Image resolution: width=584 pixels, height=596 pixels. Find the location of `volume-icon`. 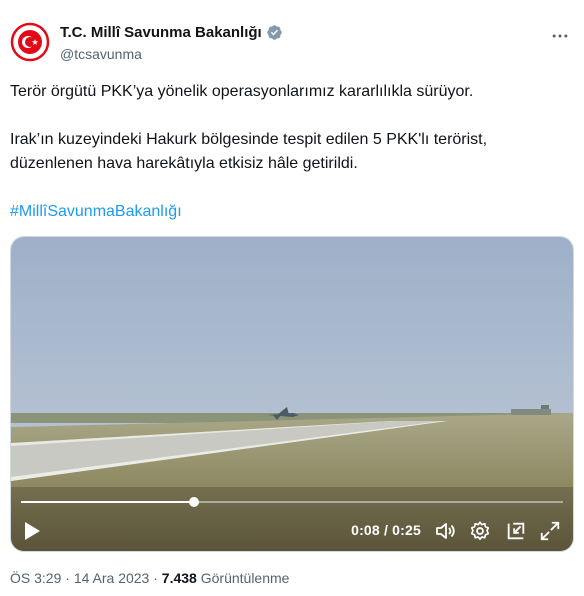

volume-icon is located at coordinates (446, 531).